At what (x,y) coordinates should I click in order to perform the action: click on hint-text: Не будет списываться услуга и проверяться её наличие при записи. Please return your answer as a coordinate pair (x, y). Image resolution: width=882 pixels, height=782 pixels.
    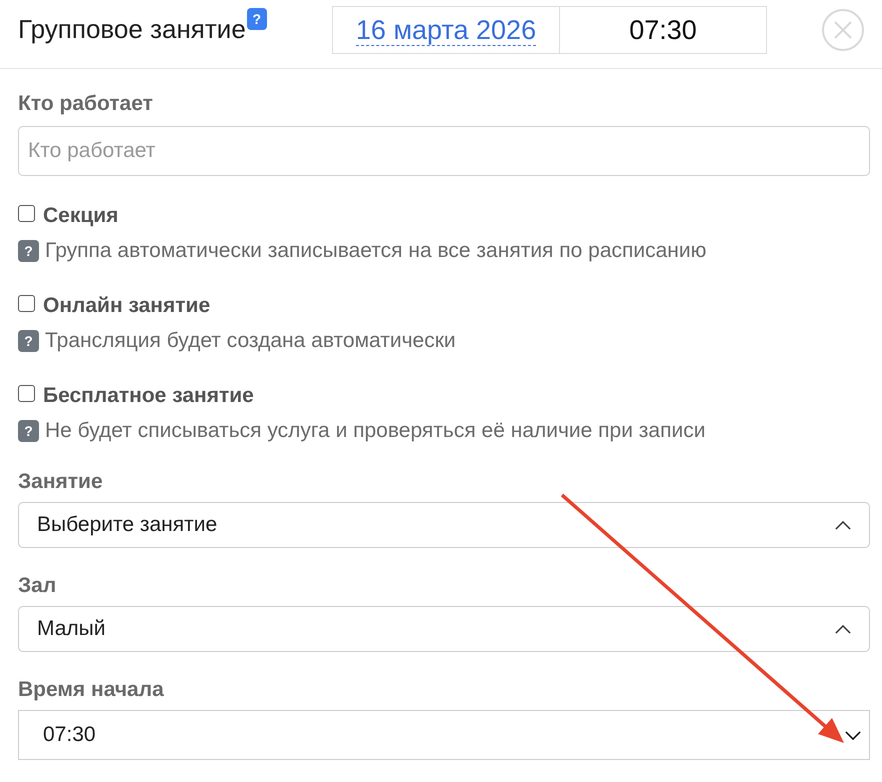
    Looking at the image, I should click on (375, 431).